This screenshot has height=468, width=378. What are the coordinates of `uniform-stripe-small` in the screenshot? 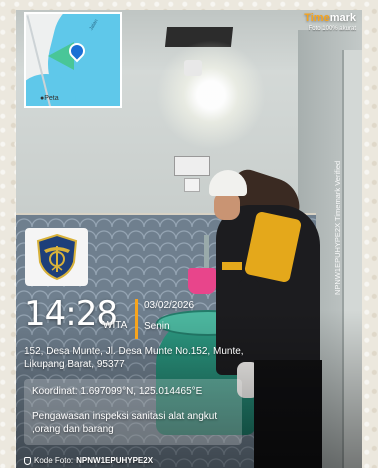 It's located at (232, 266).